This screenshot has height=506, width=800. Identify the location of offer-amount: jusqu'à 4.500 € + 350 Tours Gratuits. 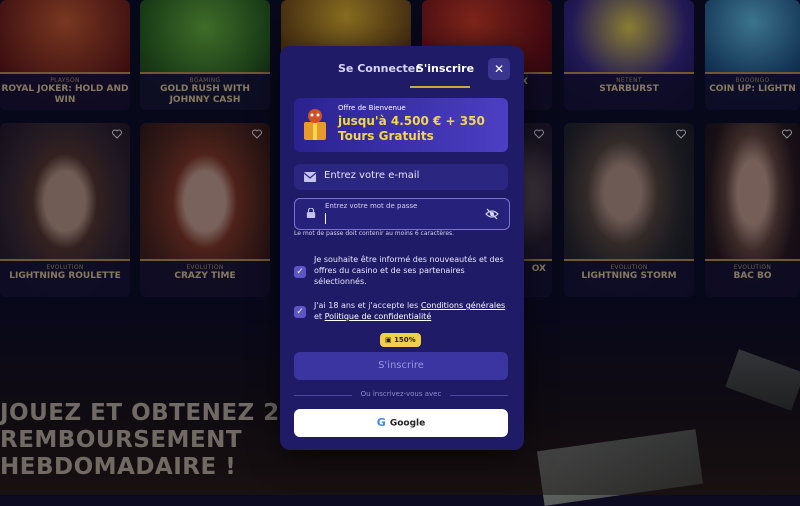
(411, 129).